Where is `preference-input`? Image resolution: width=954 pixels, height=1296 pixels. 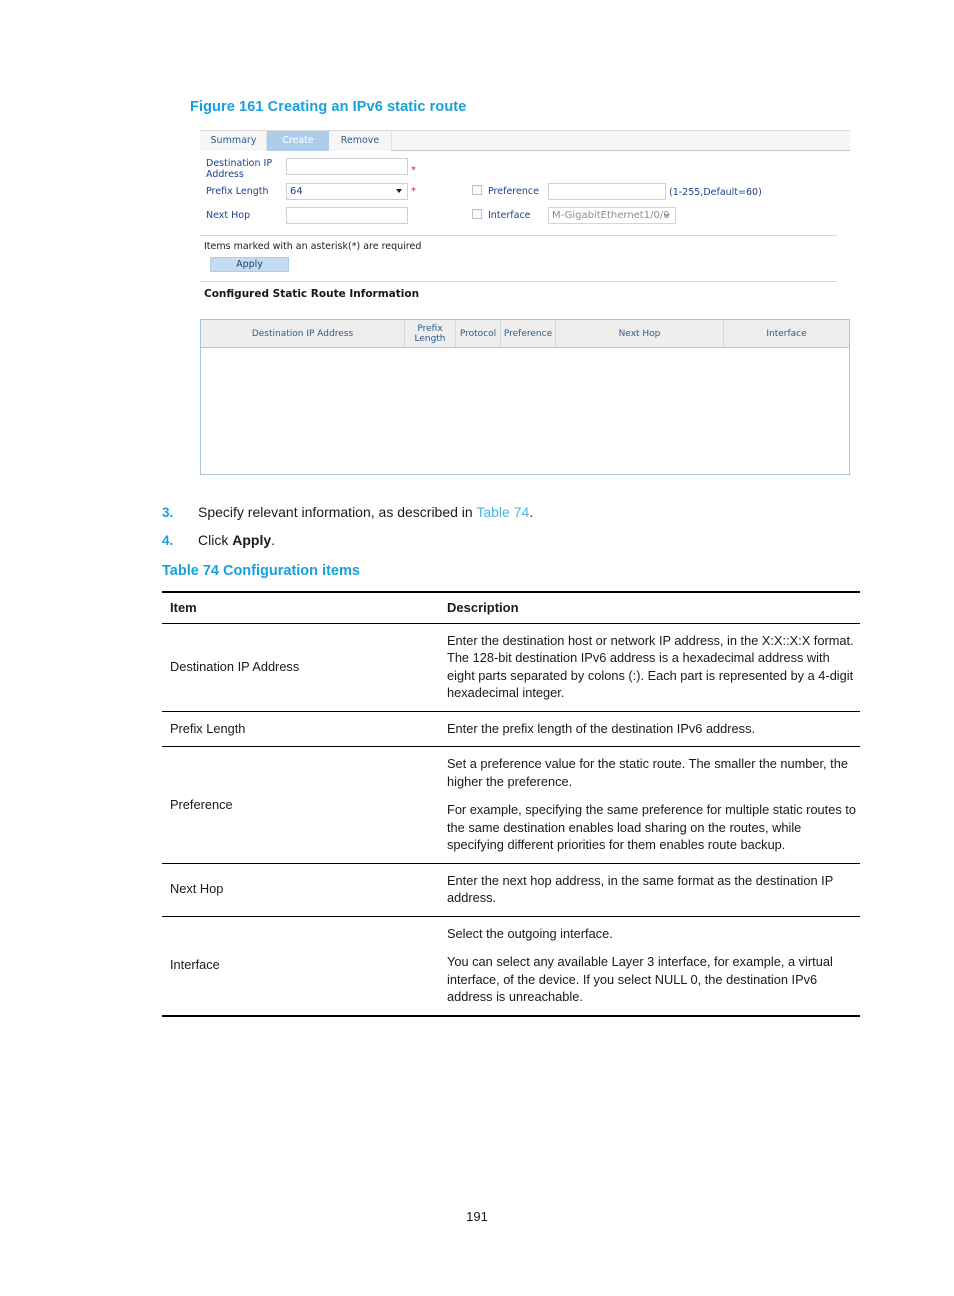
preference-input is located at coordinates (607, 191).